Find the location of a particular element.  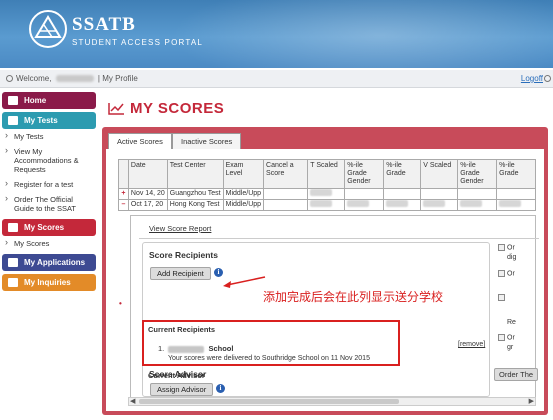

inquiries-icon is located at coordinates (13, 282).